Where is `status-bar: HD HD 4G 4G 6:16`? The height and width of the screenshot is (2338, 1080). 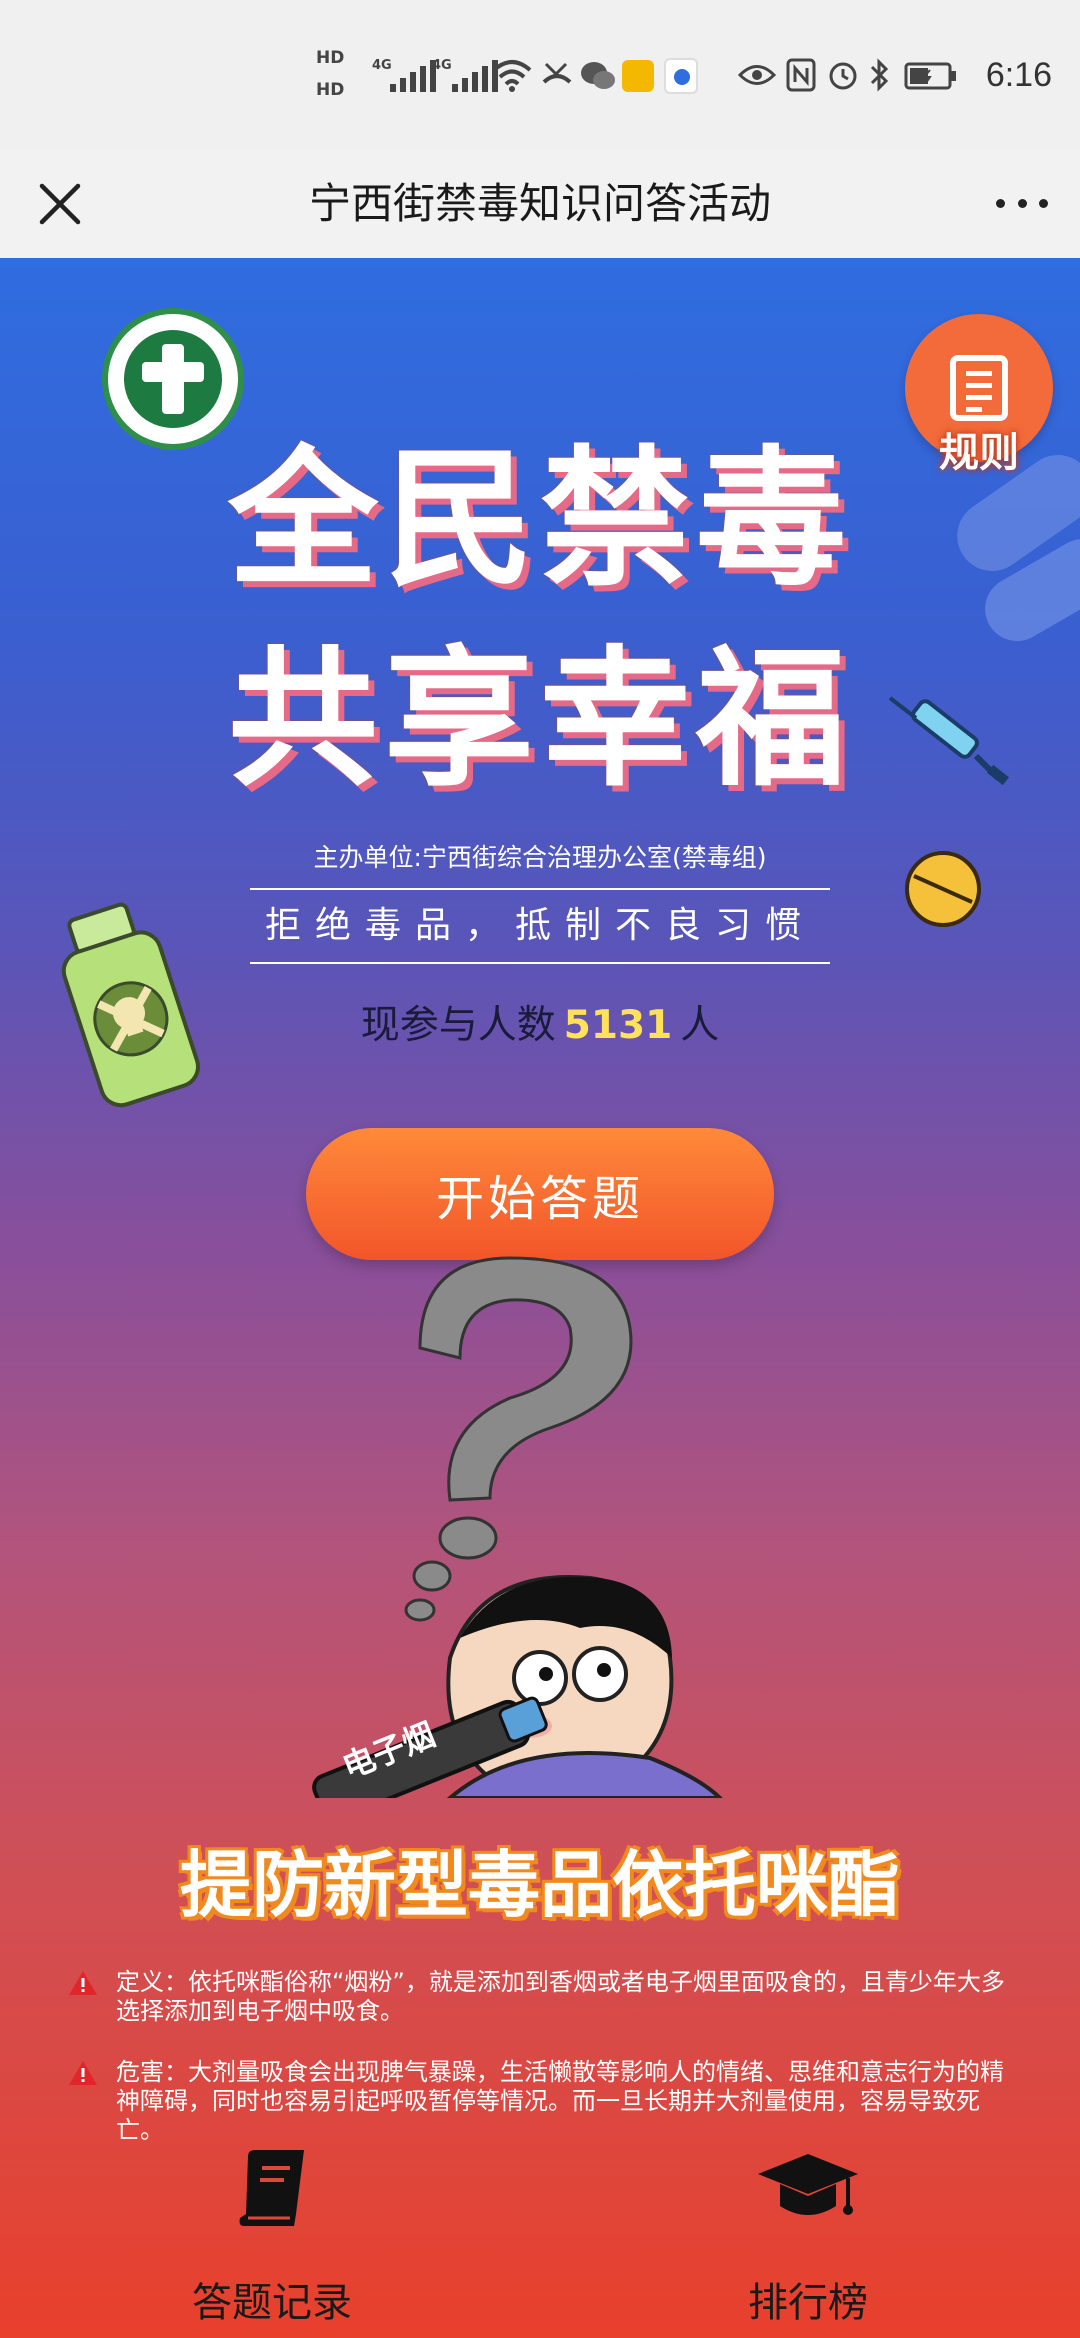
status-bar: HD HD 4G 4G 6:16 is located at coordinates (540, 75).